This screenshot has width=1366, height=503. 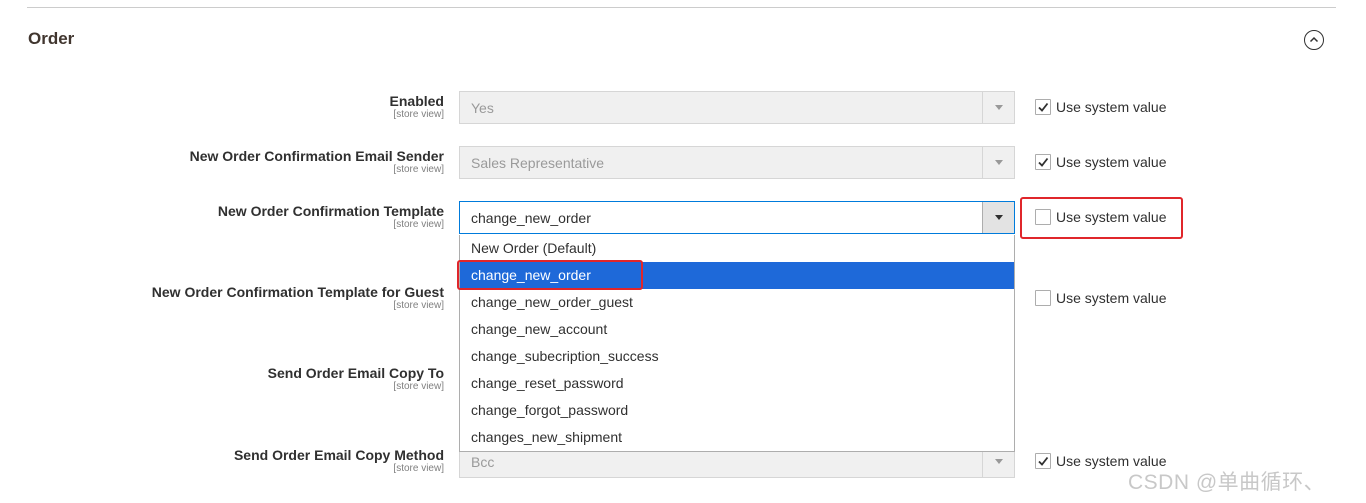 I want to click on dropdown-option: change_subecription_success, so click(x=737, y=356).